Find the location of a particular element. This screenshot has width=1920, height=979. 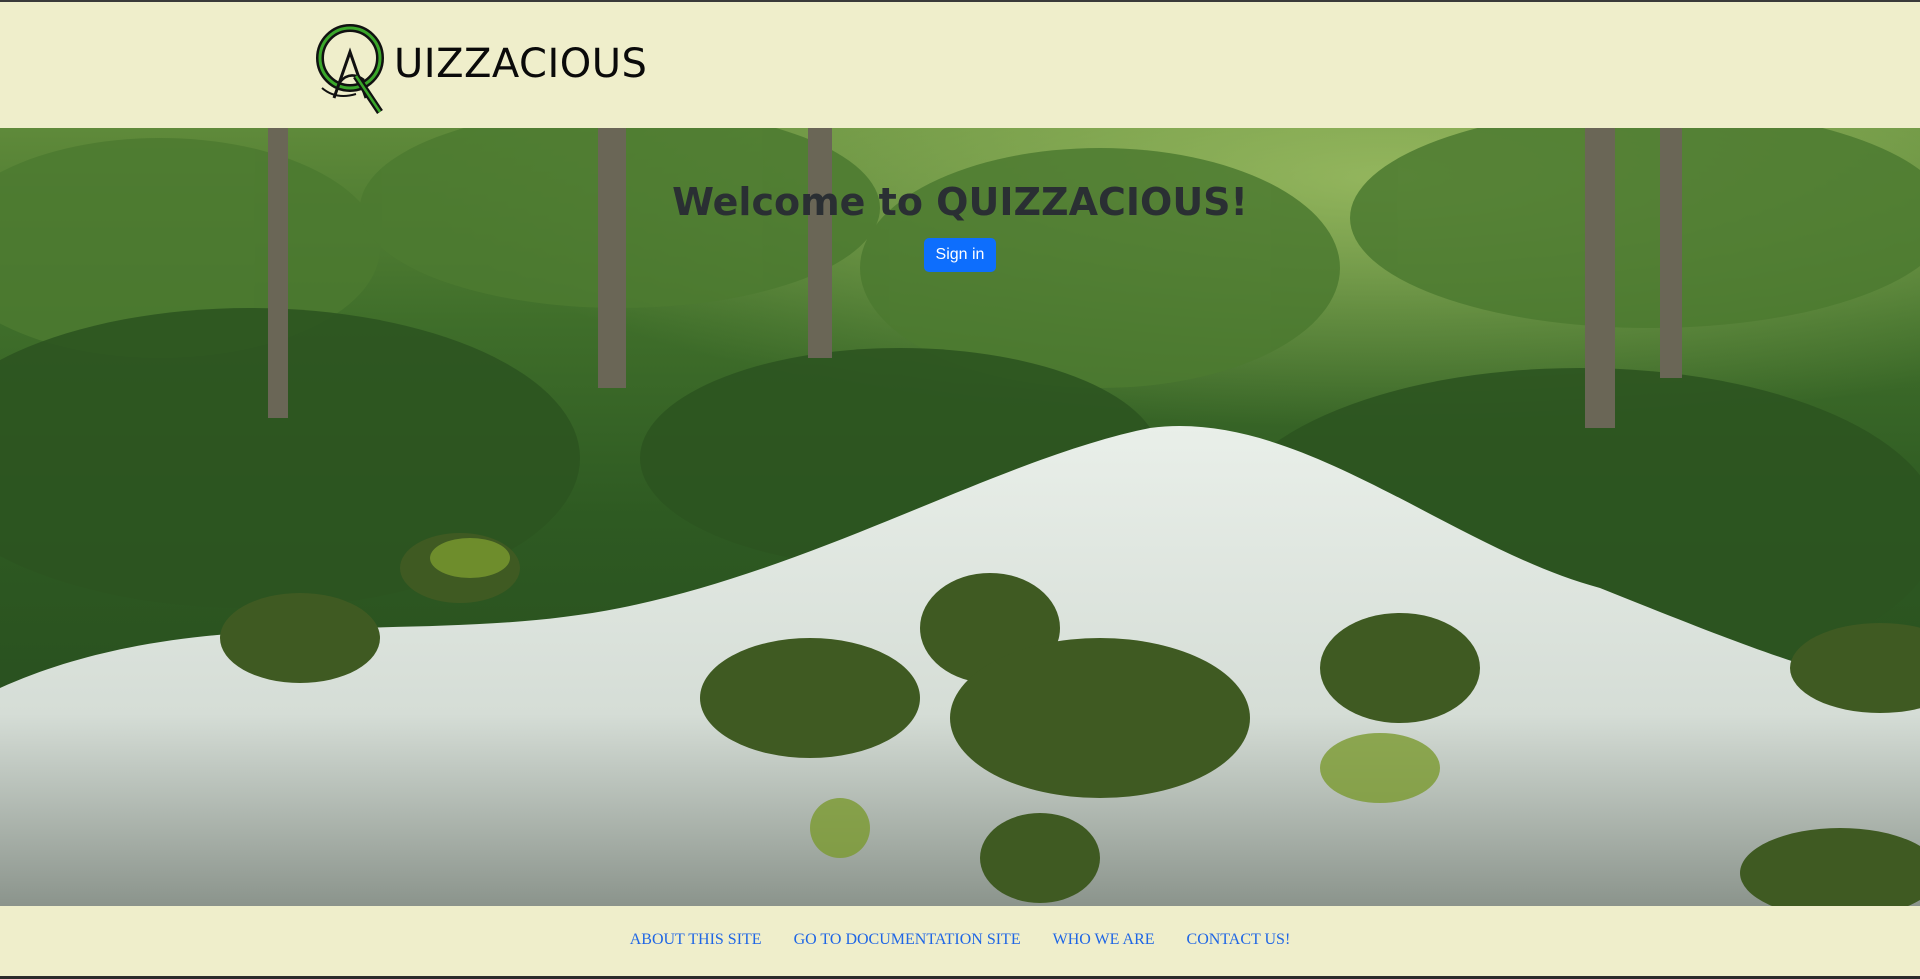

footer-link-contact: CONTACT US! is located at coordinates (1239, 940).